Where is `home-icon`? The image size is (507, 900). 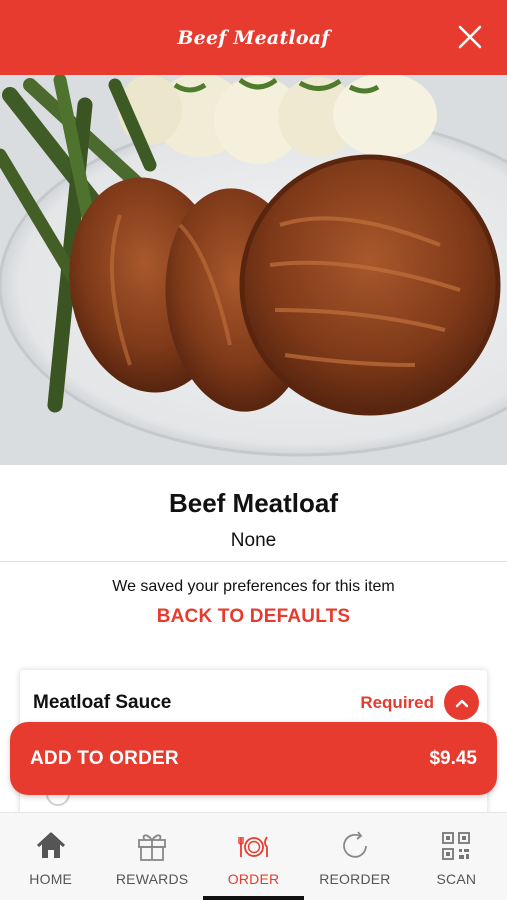 home-icon is located at coordinates (50, 845).